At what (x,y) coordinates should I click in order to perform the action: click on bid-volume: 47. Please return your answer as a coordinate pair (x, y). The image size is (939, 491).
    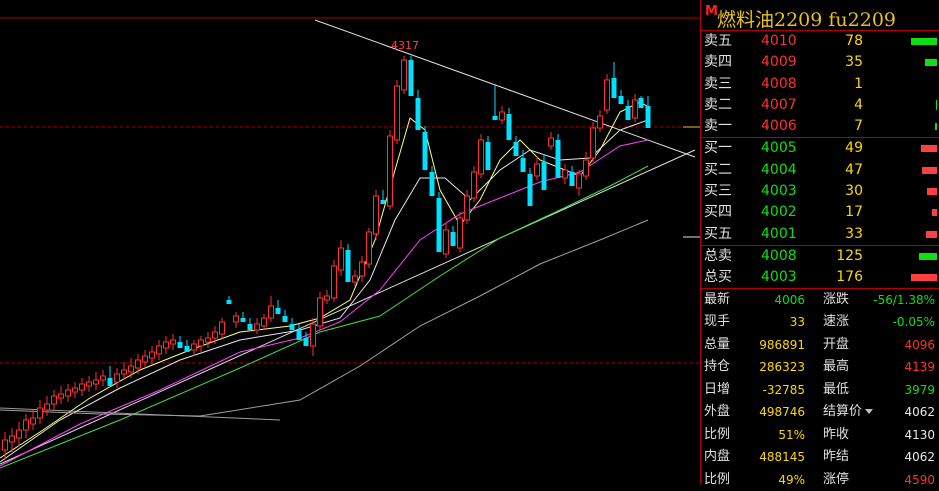
    Looking at the image, I should click on (854, 169).